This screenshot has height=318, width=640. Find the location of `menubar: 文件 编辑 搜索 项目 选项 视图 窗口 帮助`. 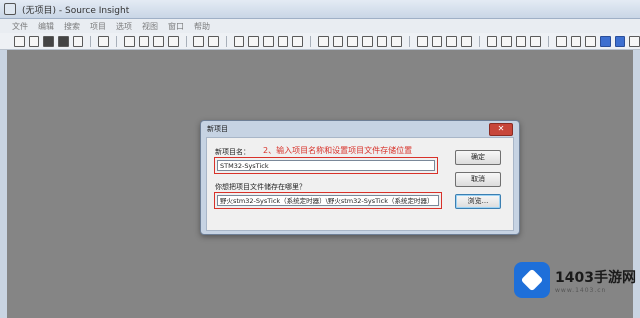

menubar: 文件 编辑 搜索 项目 选项 视图 窗口 帮助 is located at coordinates (320, 26).